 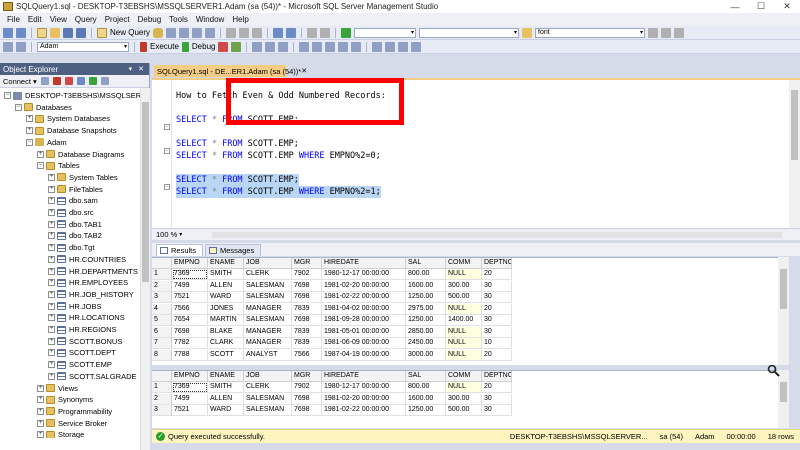 What do you see at coordinates (35, 19) in the screenshot?
I see `menu-item-edit: Edit` at bounding box center [35, 19].